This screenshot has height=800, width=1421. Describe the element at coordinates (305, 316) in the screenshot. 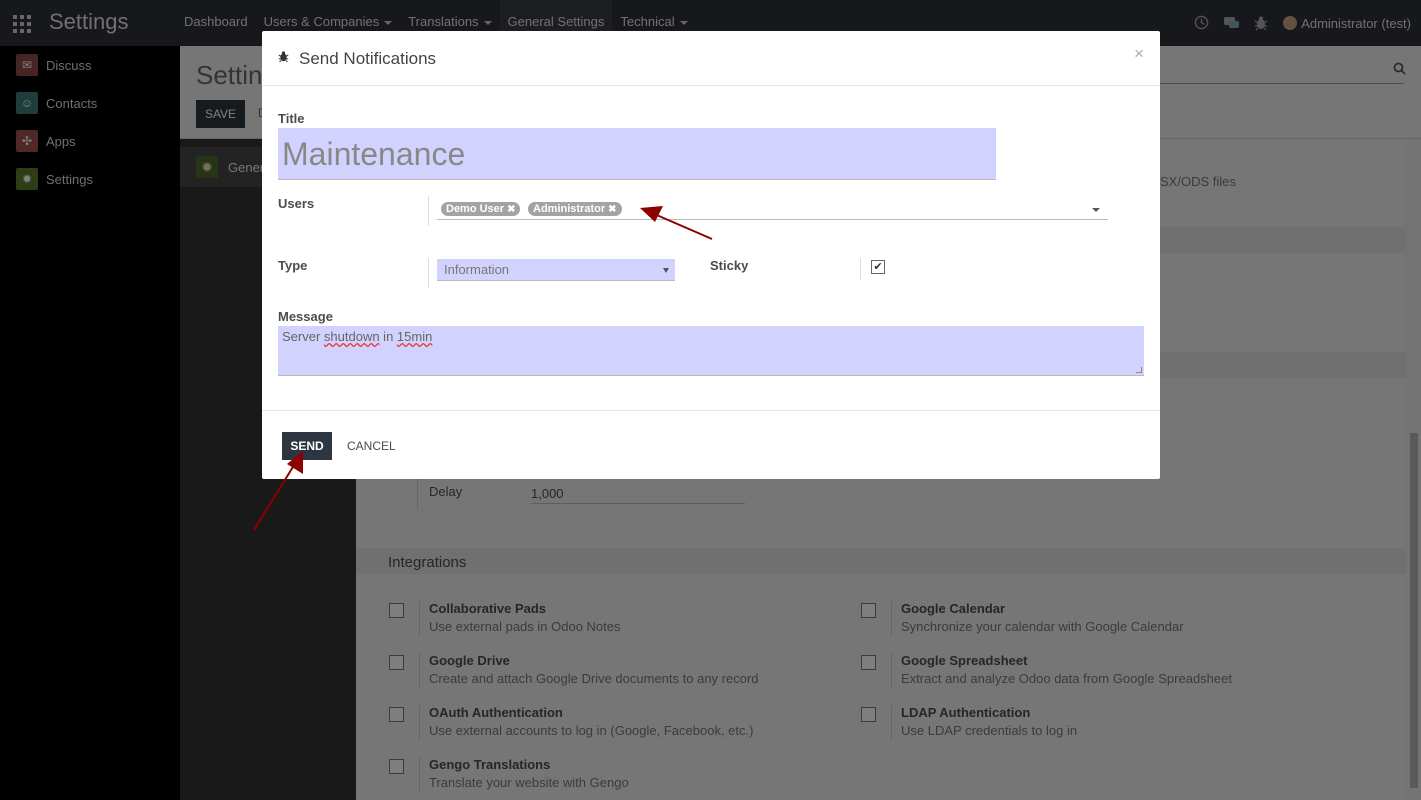

I see `message-label: Message` at that location.